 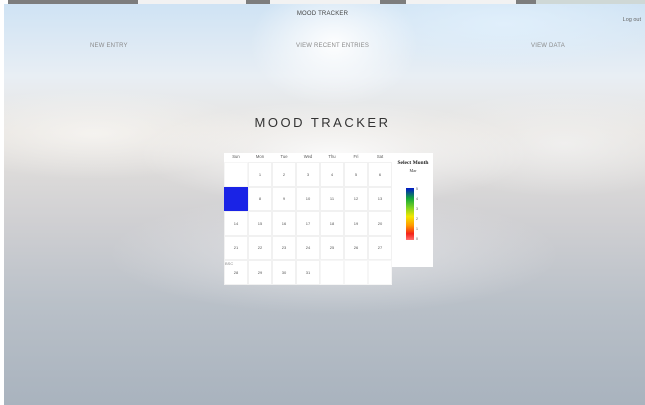 What do you see at coordinates (260, 223) in the screenshot?
I see `calendar-day: 15` at bounding box center [260, 223].